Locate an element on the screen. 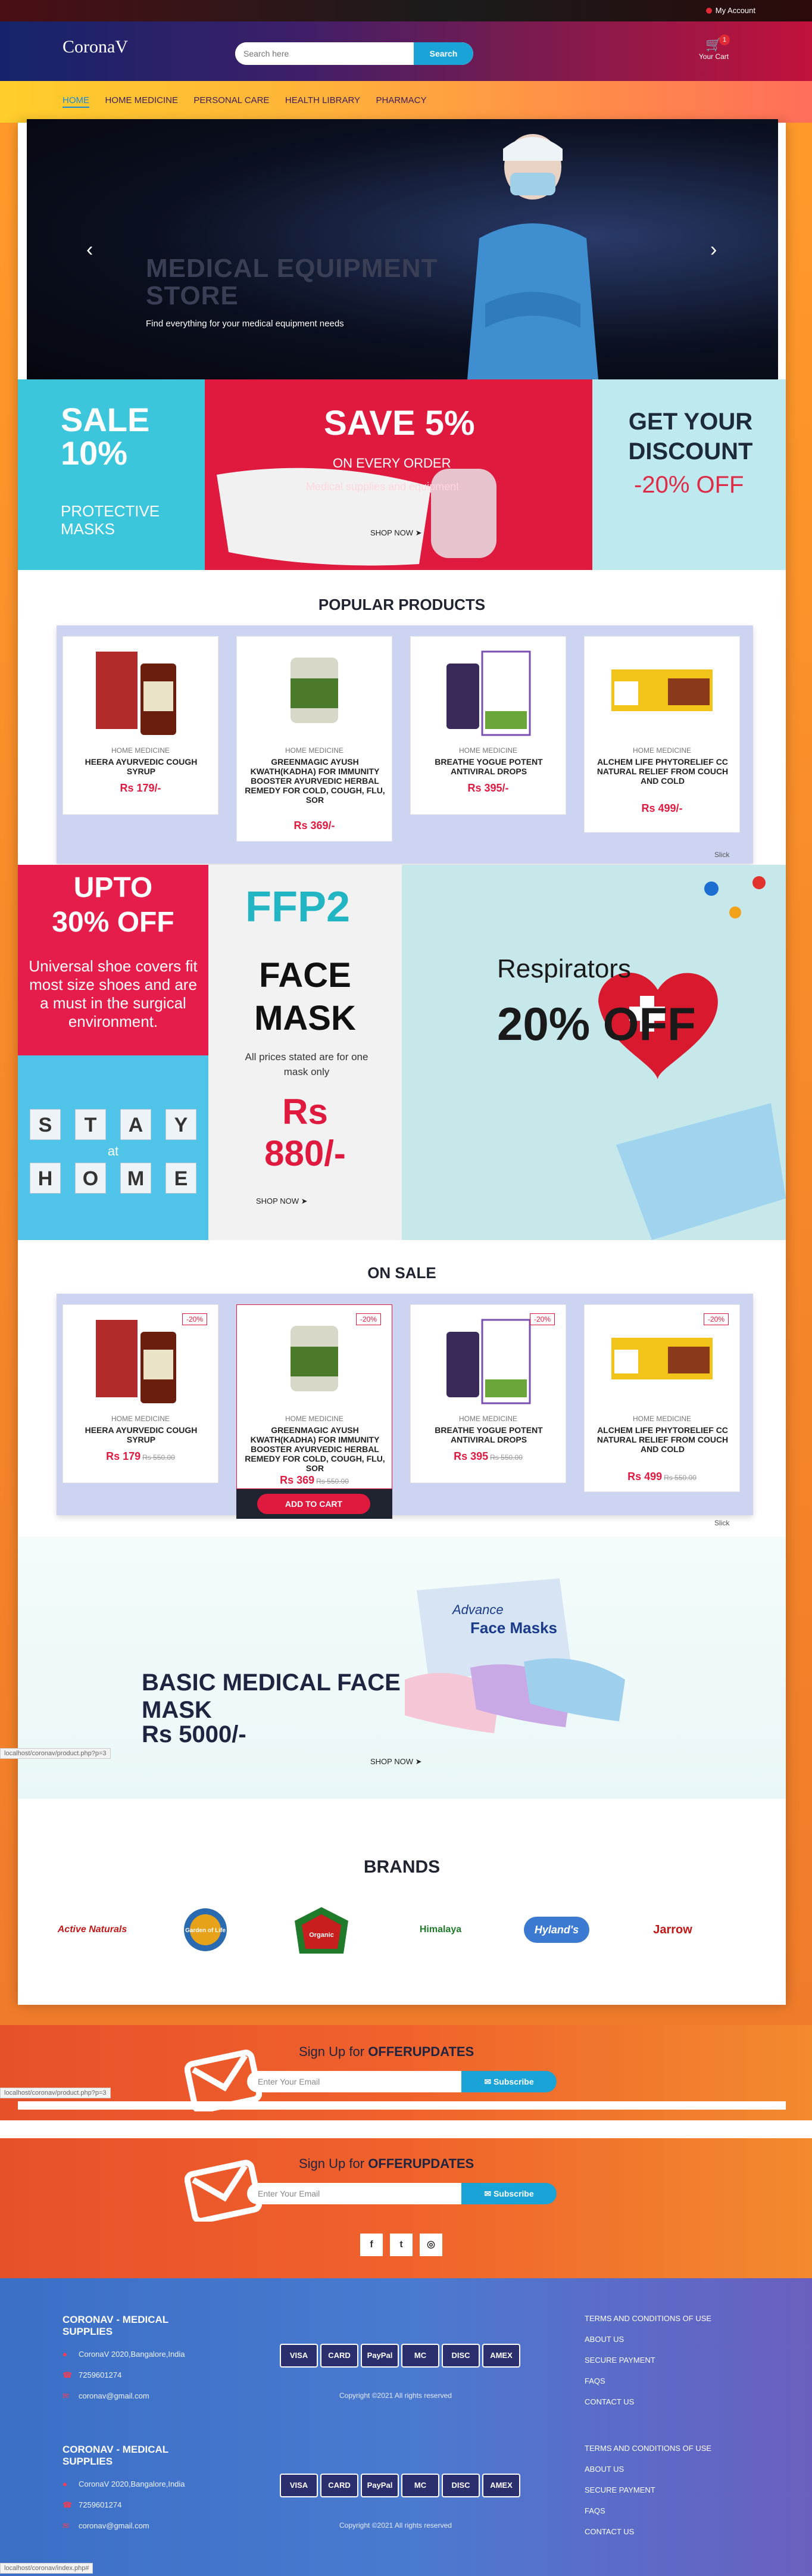  ffp2-shop-now: SHOP NOW ➤ is located at coordinates (282, 1201).